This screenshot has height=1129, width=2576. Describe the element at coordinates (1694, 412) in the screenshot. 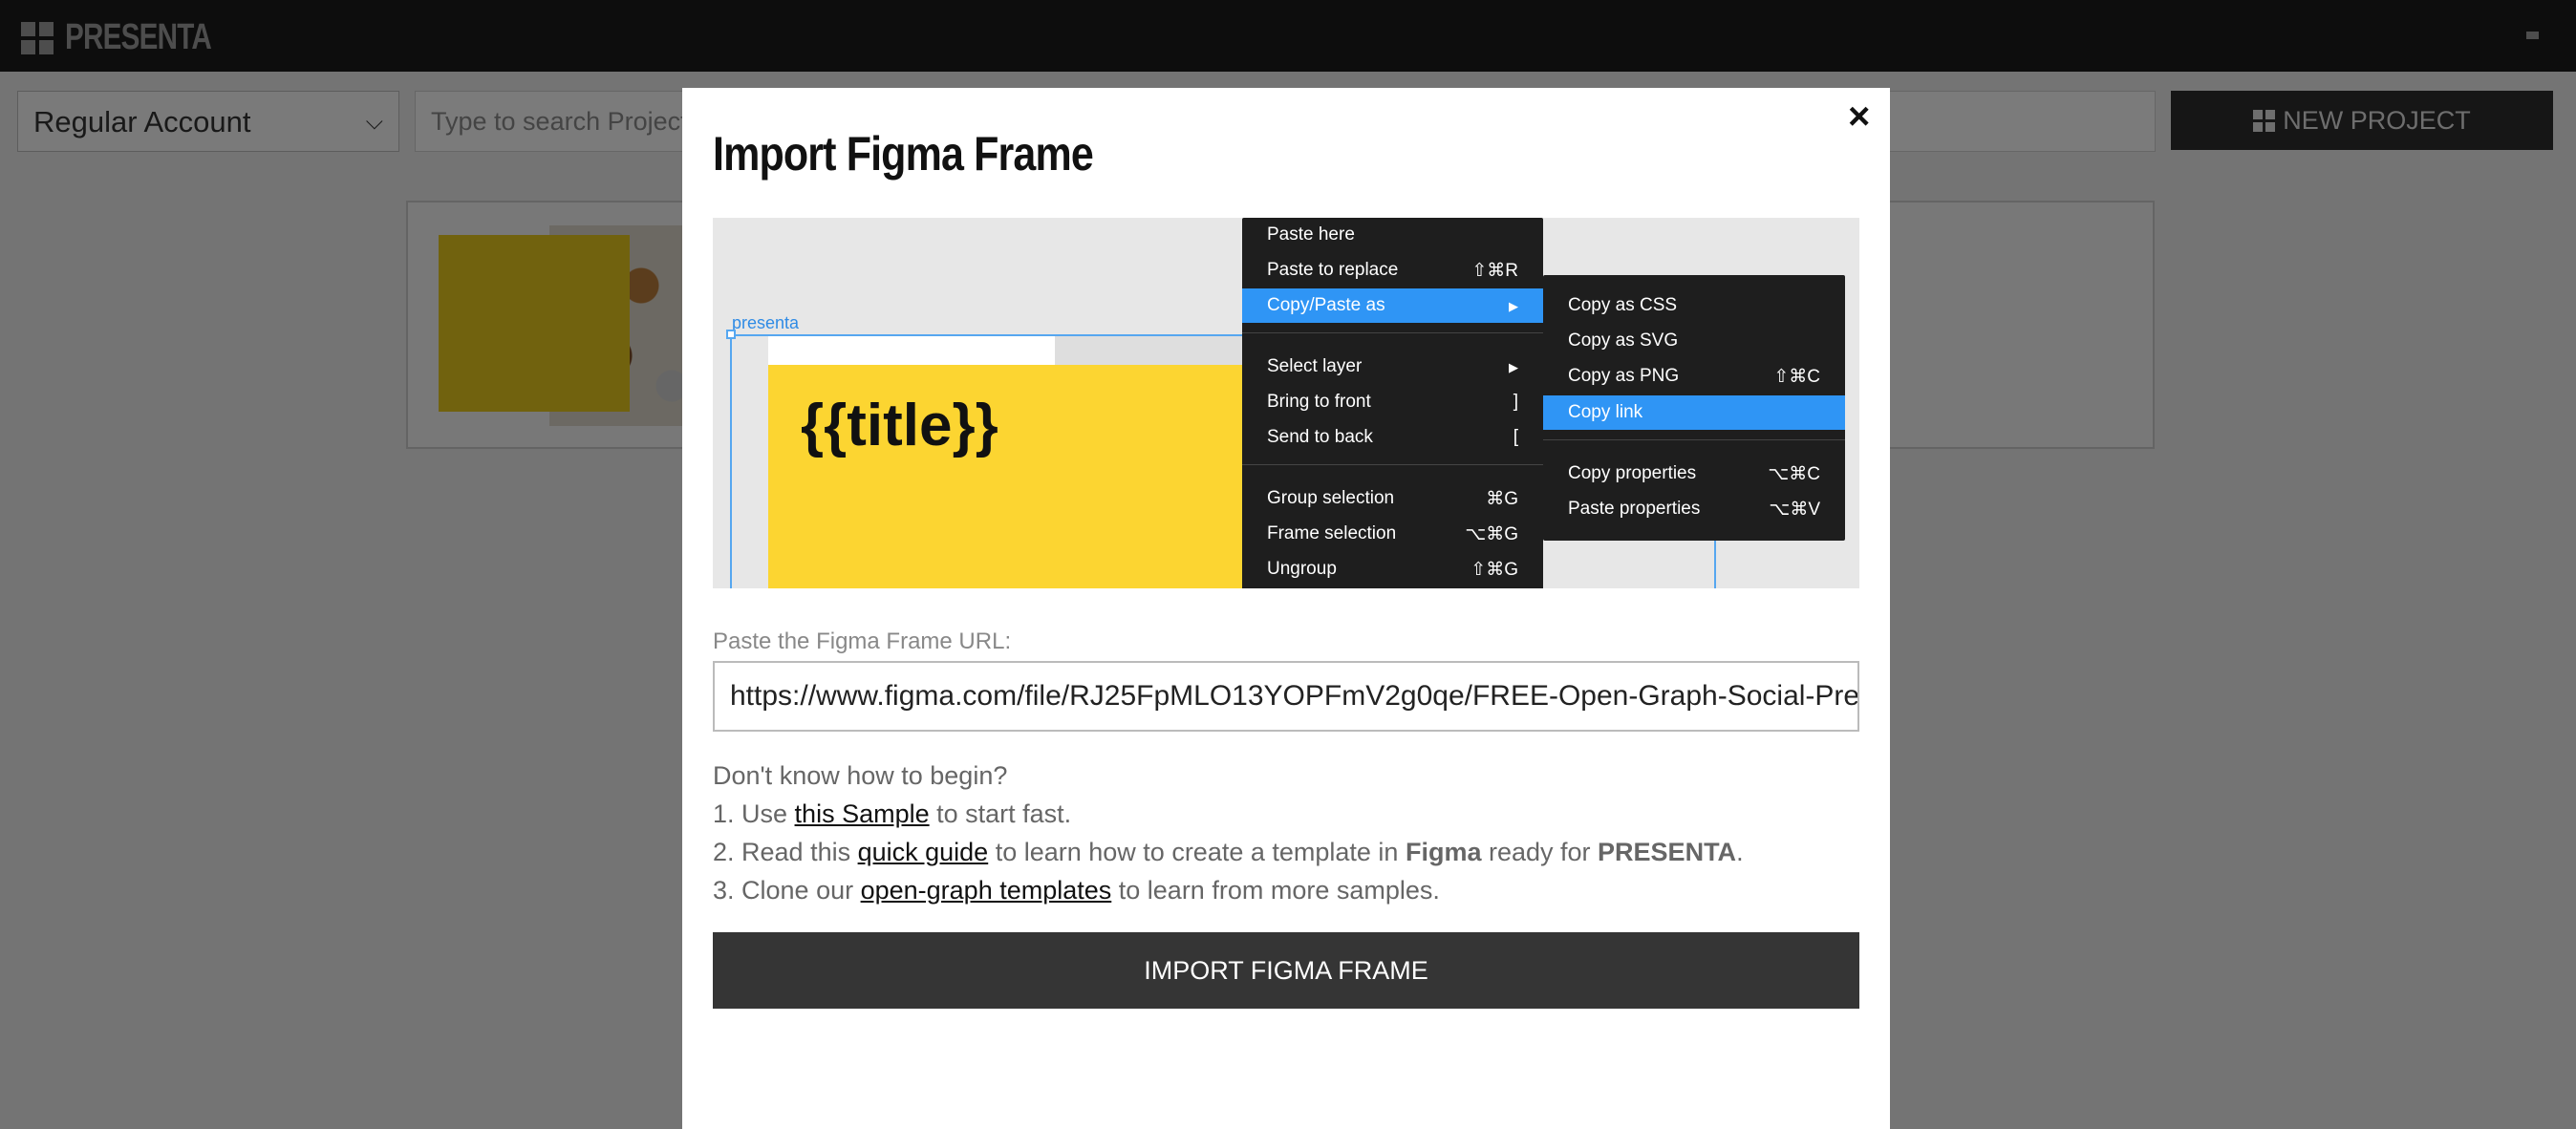

I see `submenu-item-active: Copy link` at that location.